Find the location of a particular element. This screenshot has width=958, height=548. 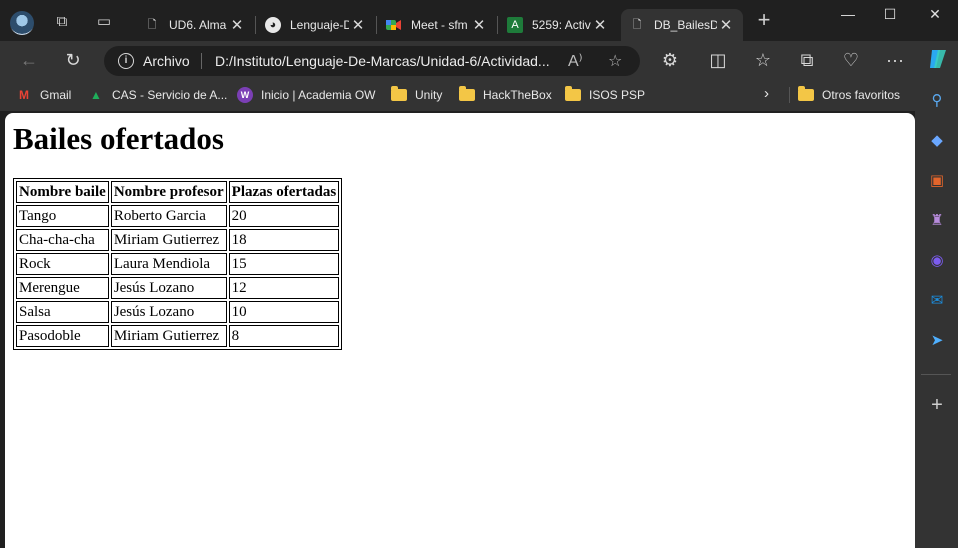

table-cell: 20 is located at coordinates (284, 216).